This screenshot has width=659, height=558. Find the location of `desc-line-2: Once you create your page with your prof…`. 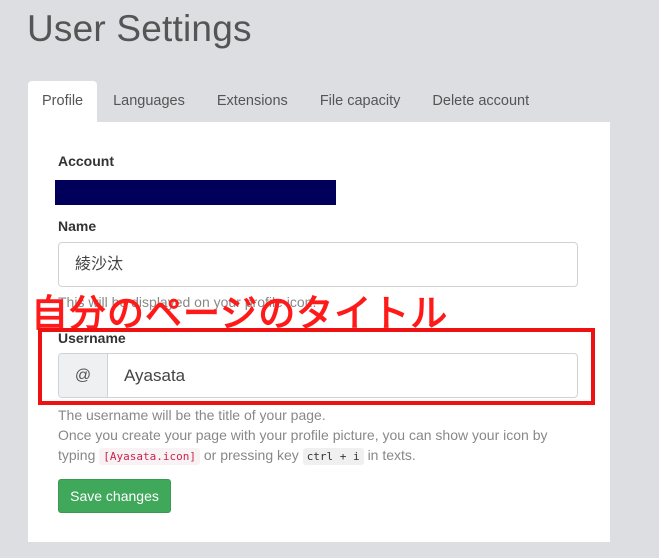

desc-line-2: Once you create your page with your prof… is located at coordinates (303, 435).